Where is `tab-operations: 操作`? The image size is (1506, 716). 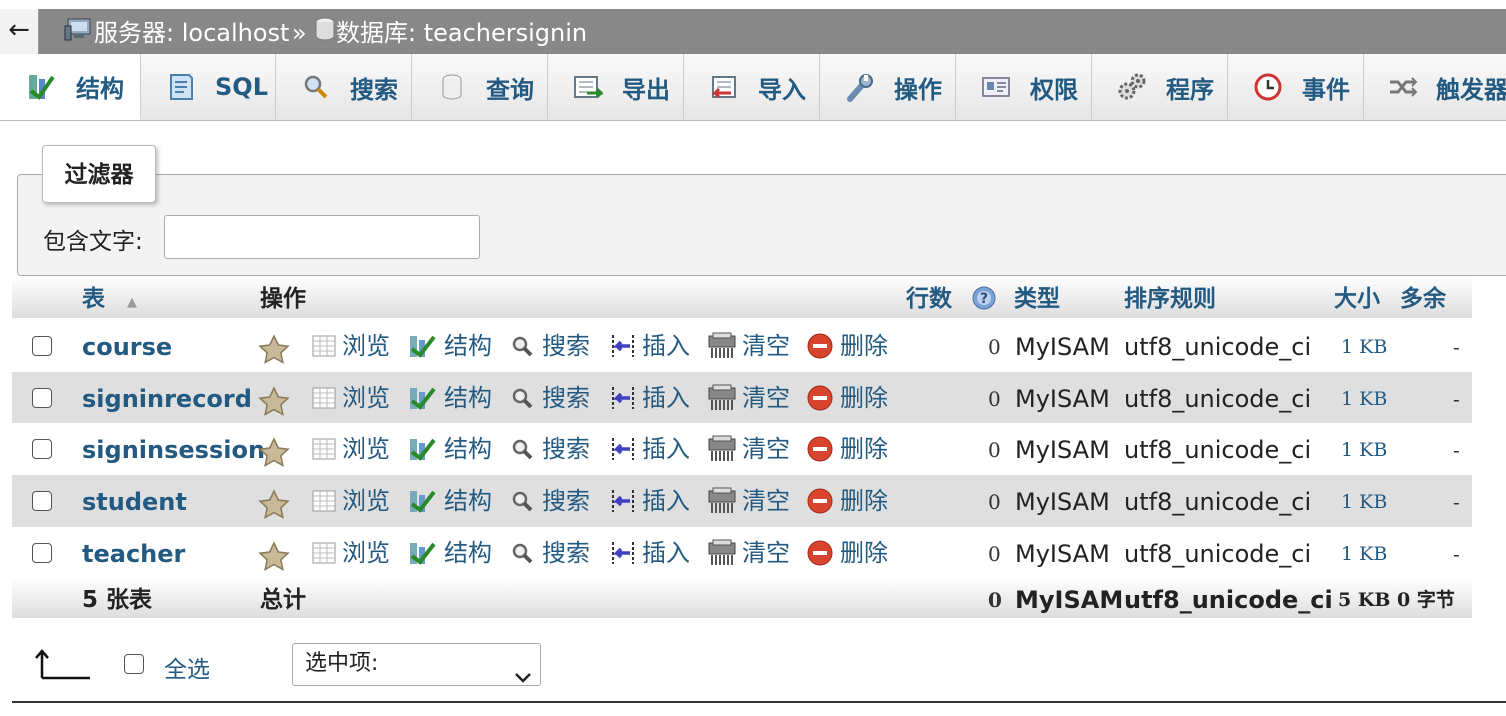 tab-operations: 操作 is located at coordinates (888, 87).